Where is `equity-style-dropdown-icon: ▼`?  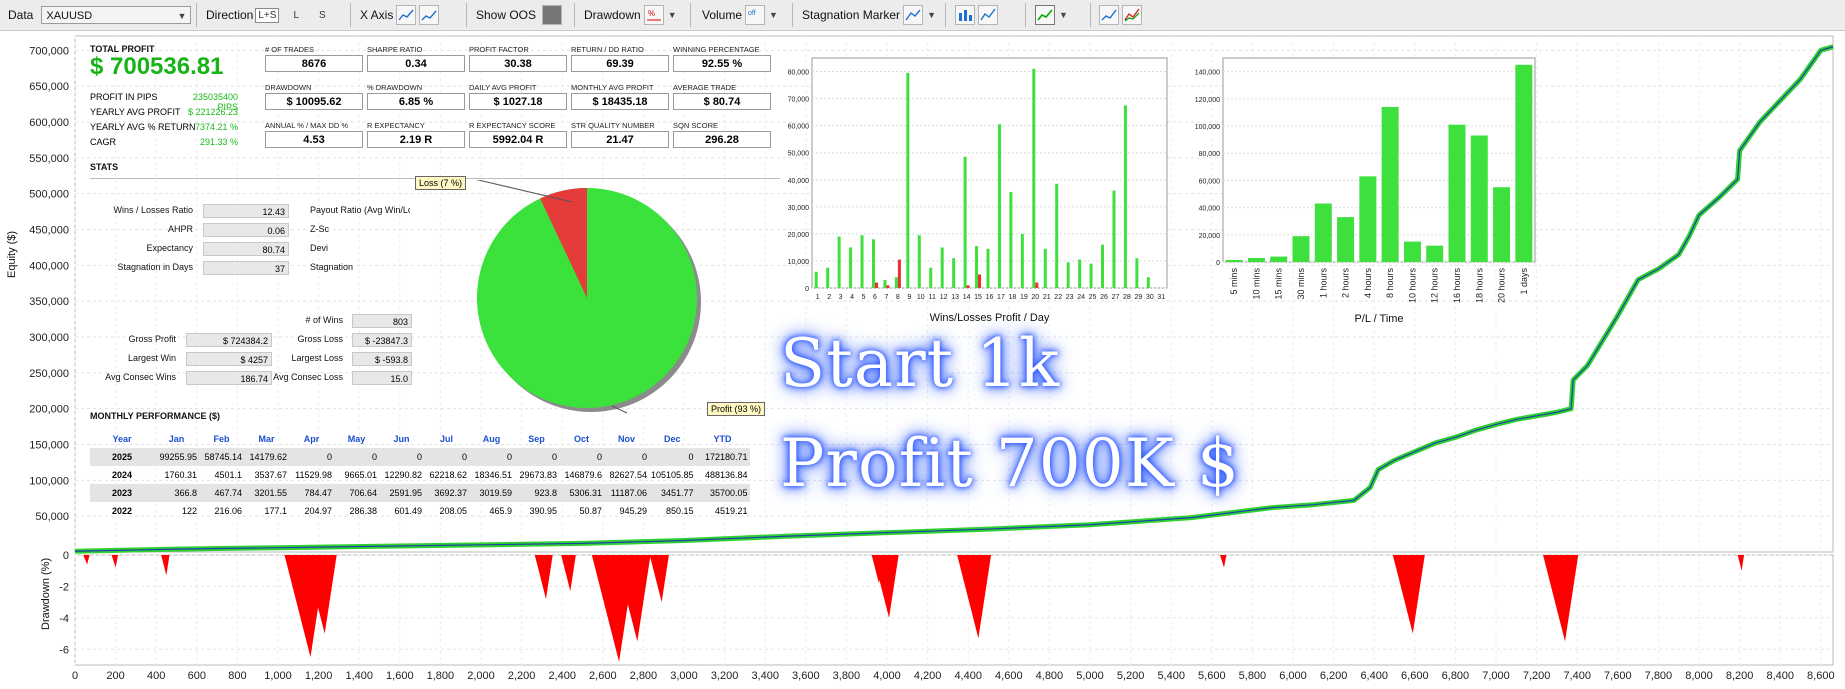 equity-style-dropdown-icon: ▼ is located at coordinates (1063, 15).